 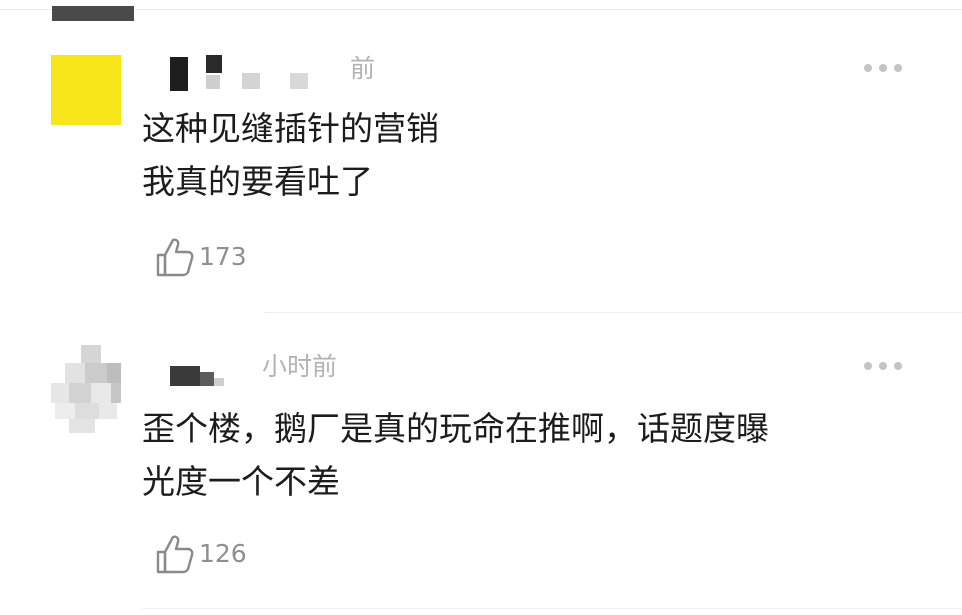 I want to click on like-count: 173, so click(x=223, y=256).